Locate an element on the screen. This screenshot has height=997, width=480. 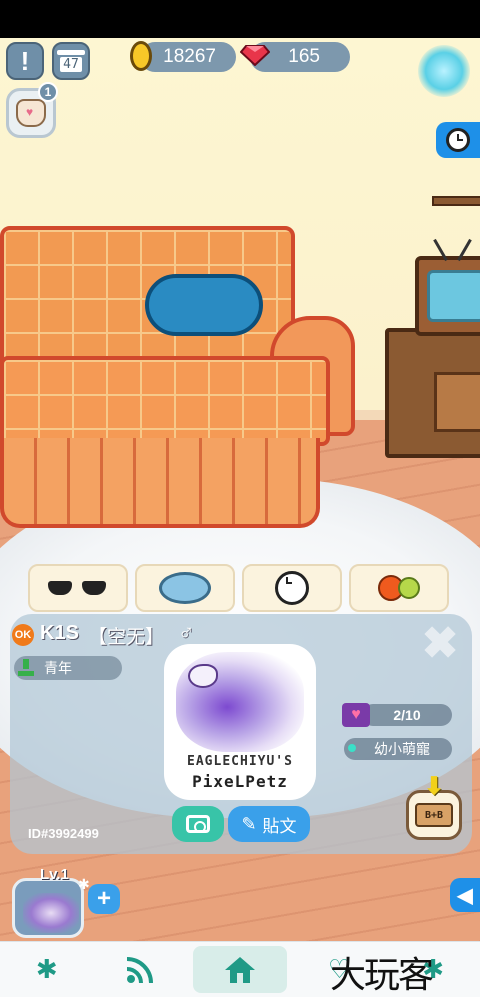
gem-amount: 165 is located at coordinates (304, 56).